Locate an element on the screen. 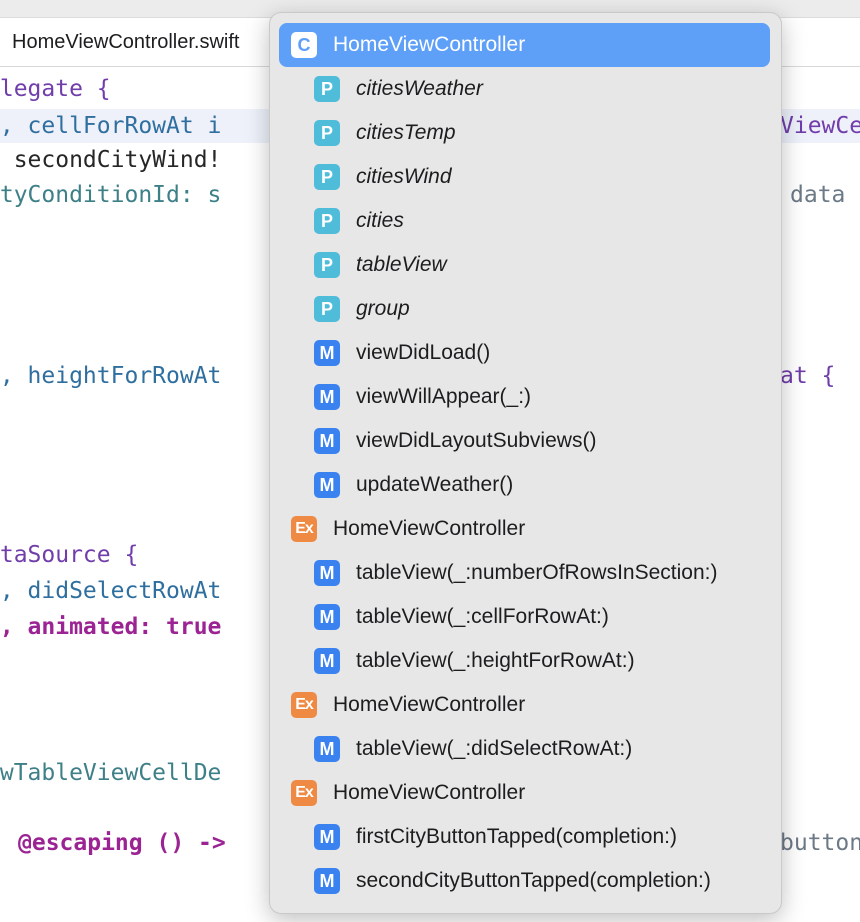 Image resolution: width=860 pixels, height=922 pixels. symbol-item-property: P cities is located at coordinates (359, 221).